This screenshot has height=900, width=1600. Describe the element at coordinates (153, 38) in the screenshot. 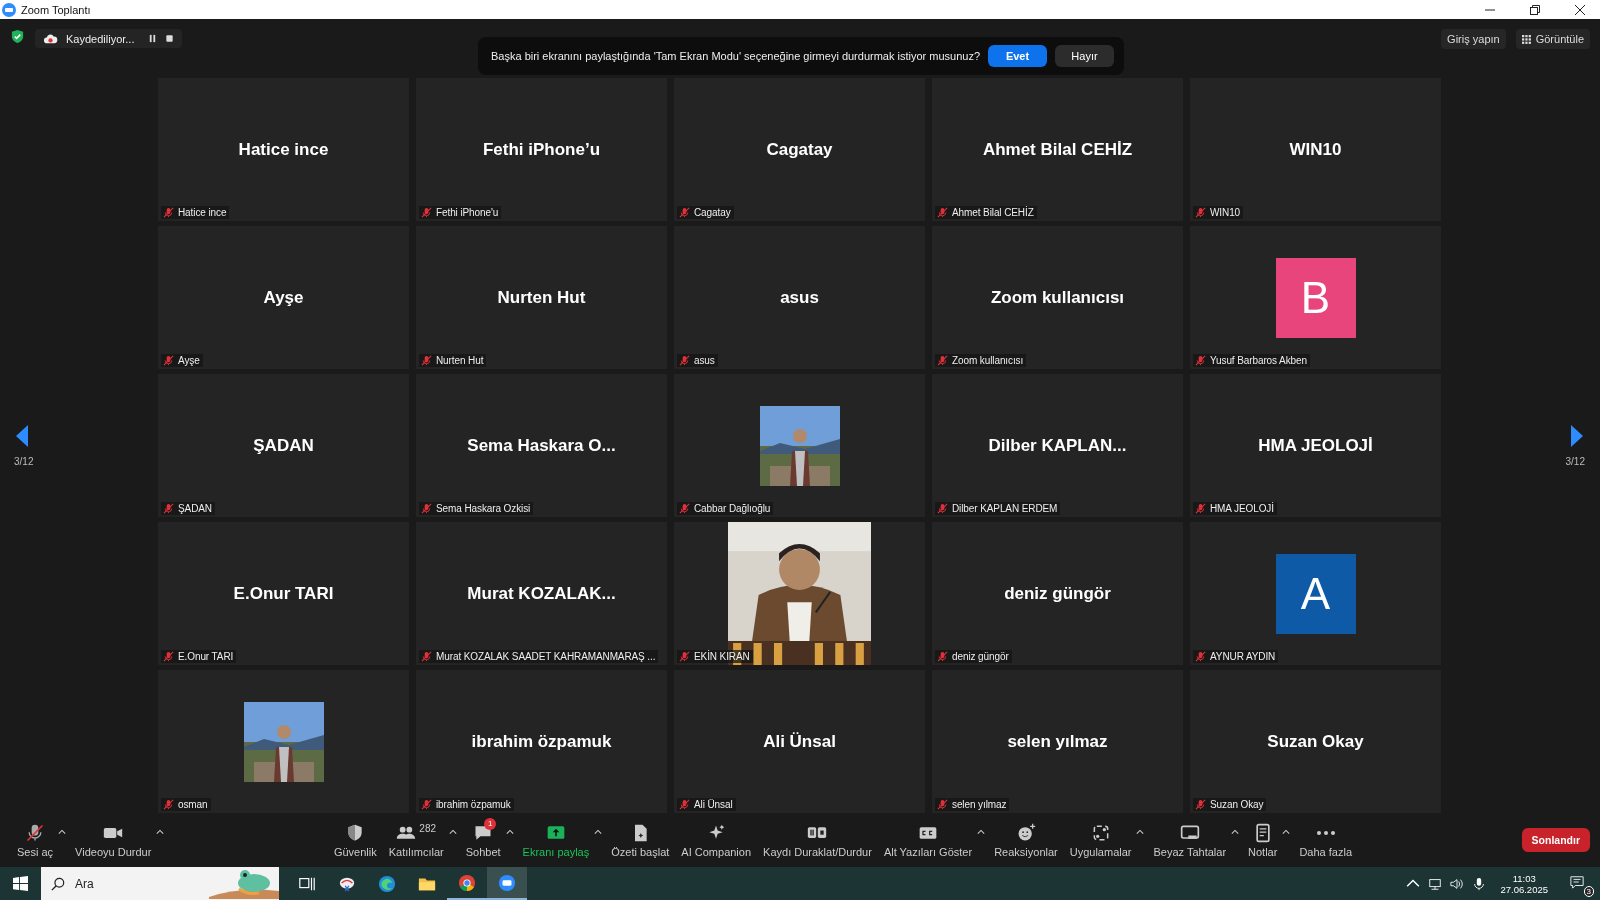

I see `pause-icon` at that location.